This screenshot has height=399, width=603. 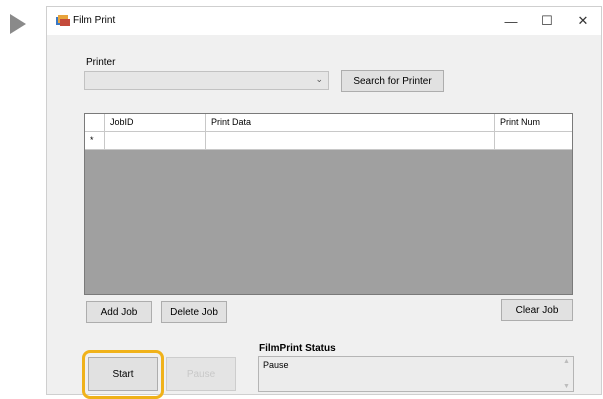 I want to click on grid-header: JobID Print Data Print Num, so click(x=328, y=123).